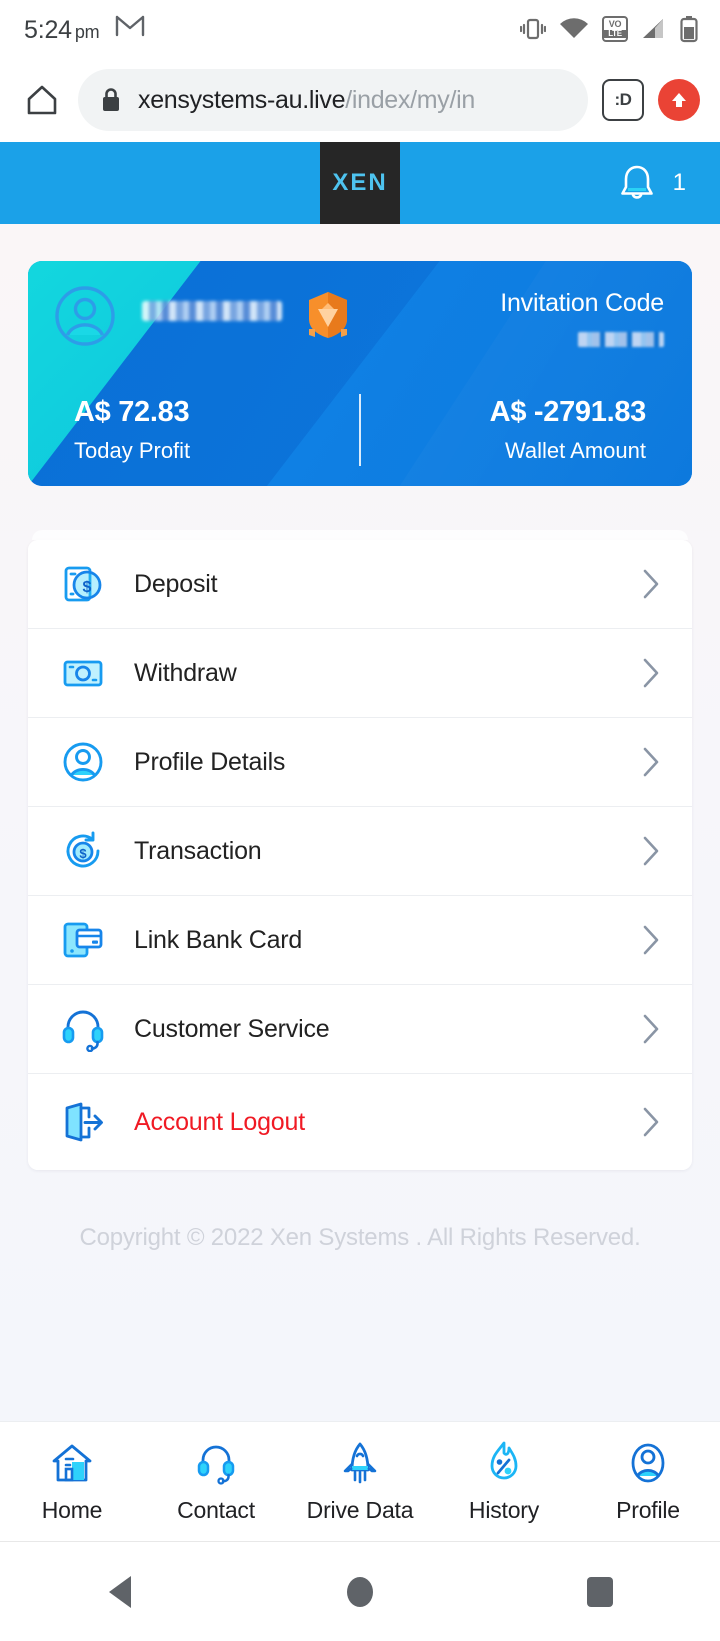  I want to click on app-logo-text: XEN, so click(360, 182).